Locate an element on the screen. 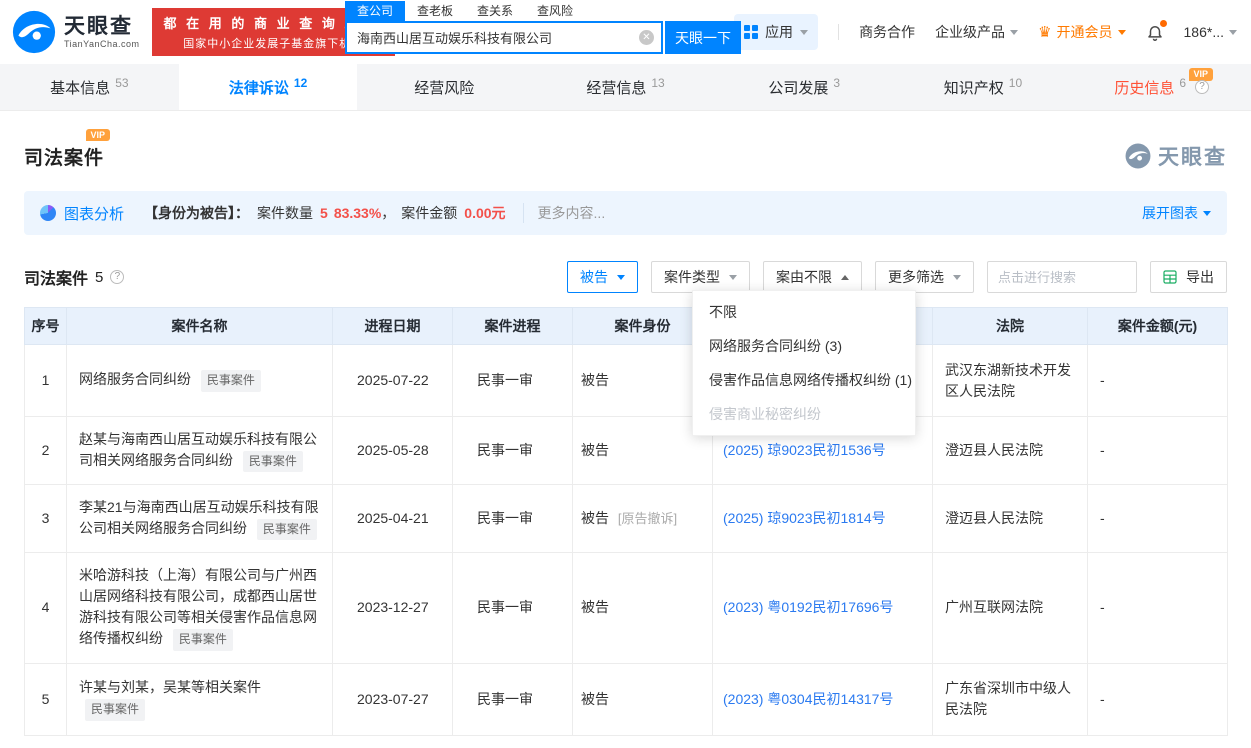  tab-legal-litigation: 法律诉讼 12 is located at coordinates (268, 87).